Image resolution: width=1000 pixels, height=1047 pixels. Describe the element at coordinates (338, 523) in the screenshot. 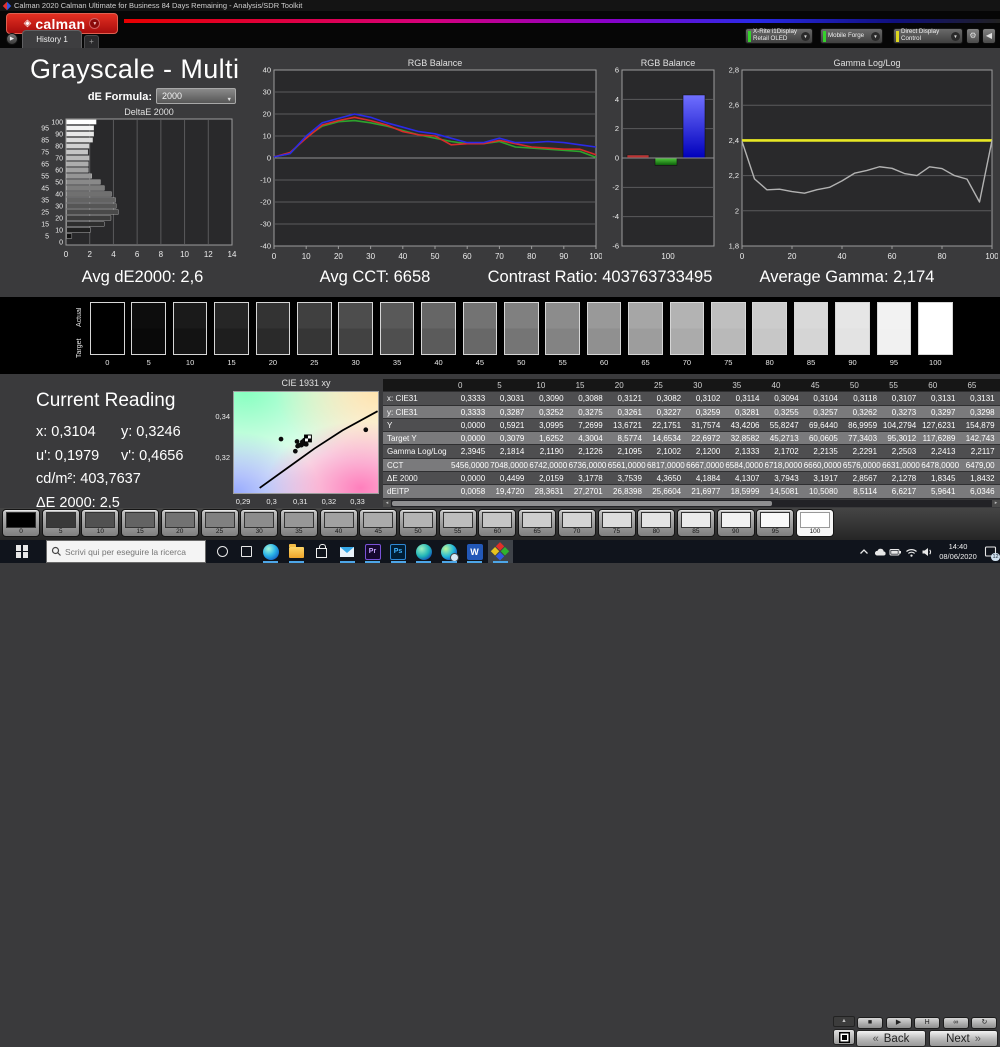

I see `pattern-level-40-button: 40` at that location.